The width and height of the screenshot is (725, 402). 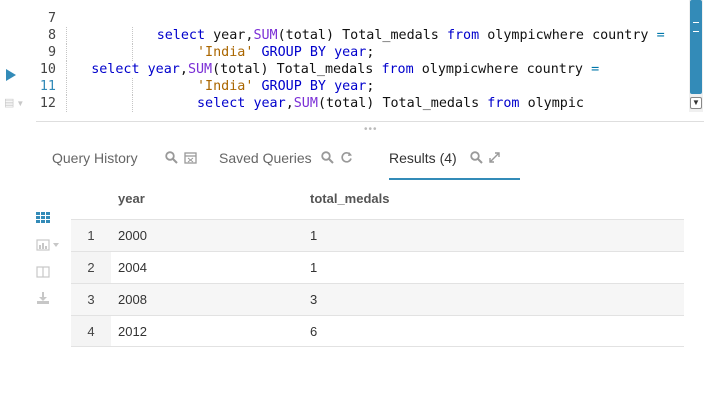 I want to click on download-icon, so click(x=48, y=299).